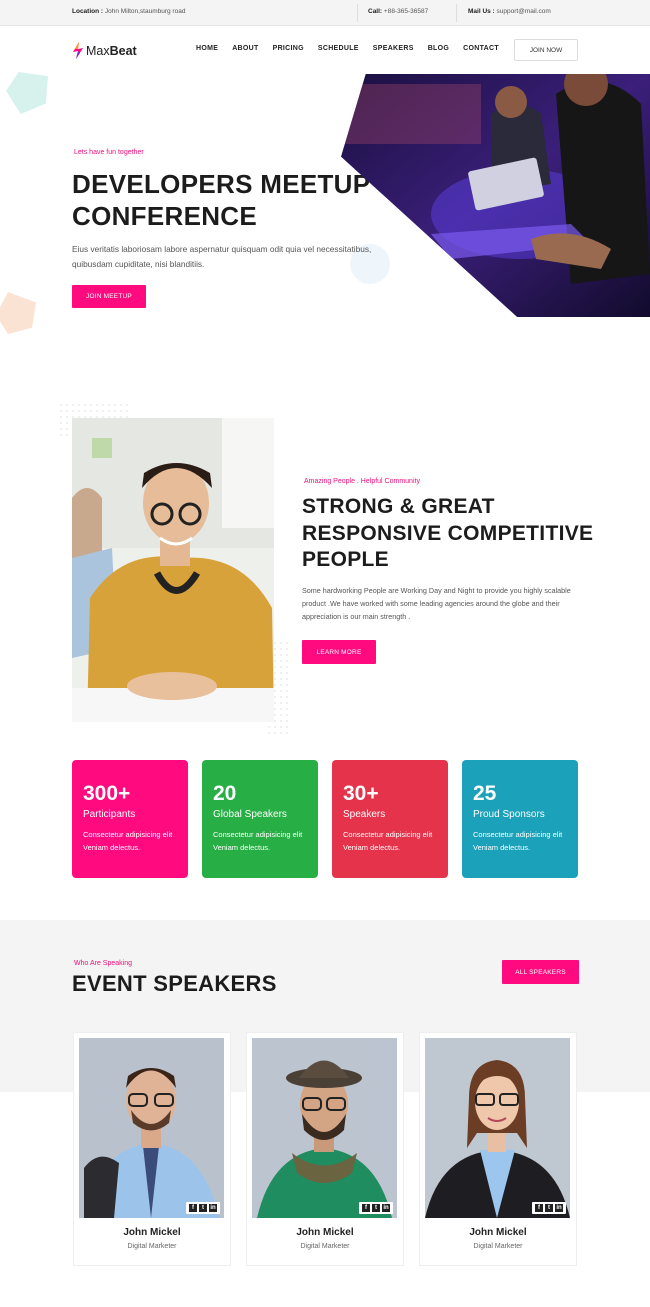 This screenshot has height=1307, width=650. Describe the element at coordinates (438, 48) in the screenshot. I see `nav-blog: BLOG` at that location.